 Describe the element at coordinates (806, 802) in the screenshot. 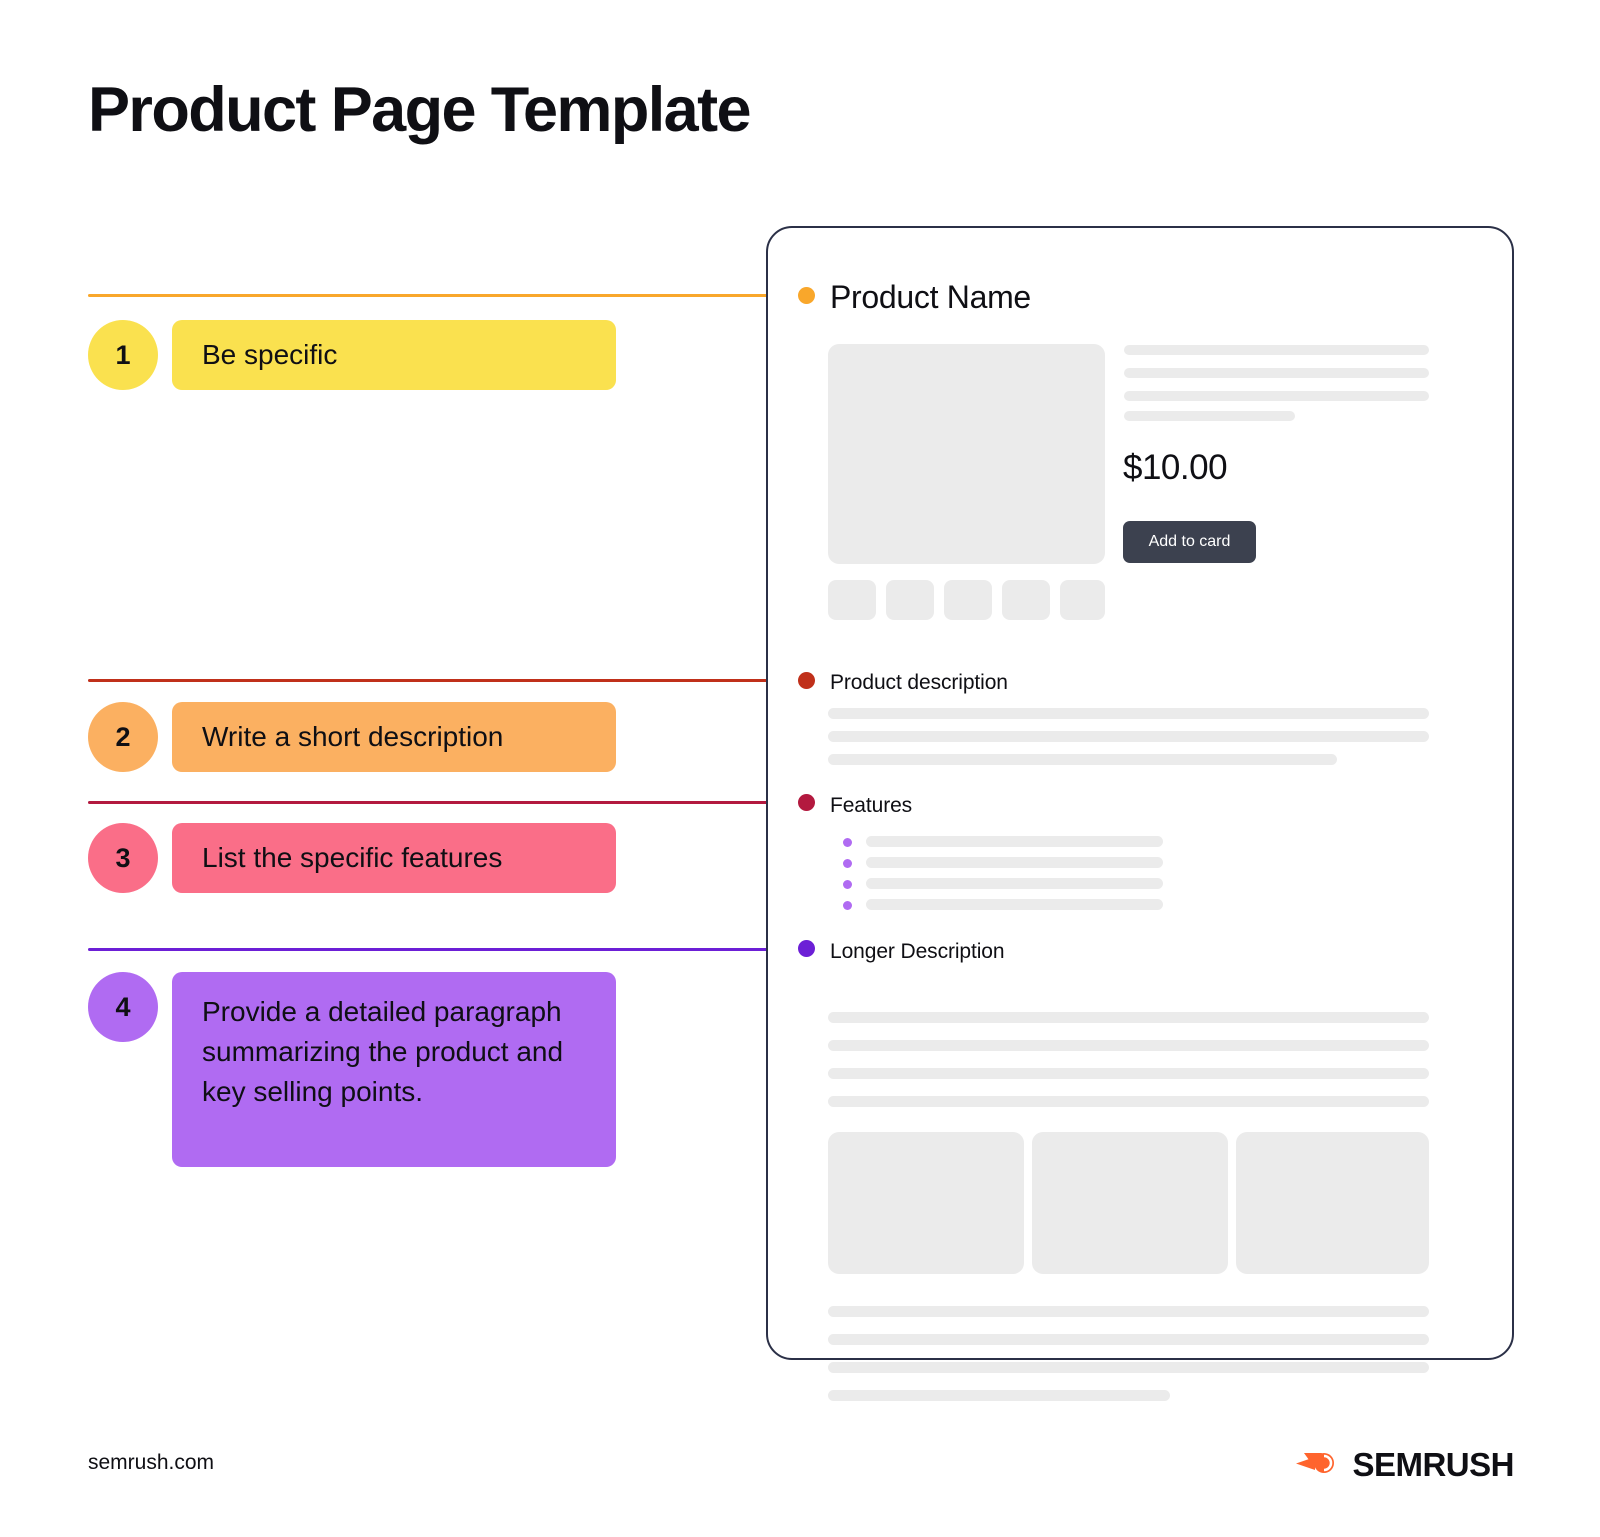

I see `connector-dot-features` at that location.